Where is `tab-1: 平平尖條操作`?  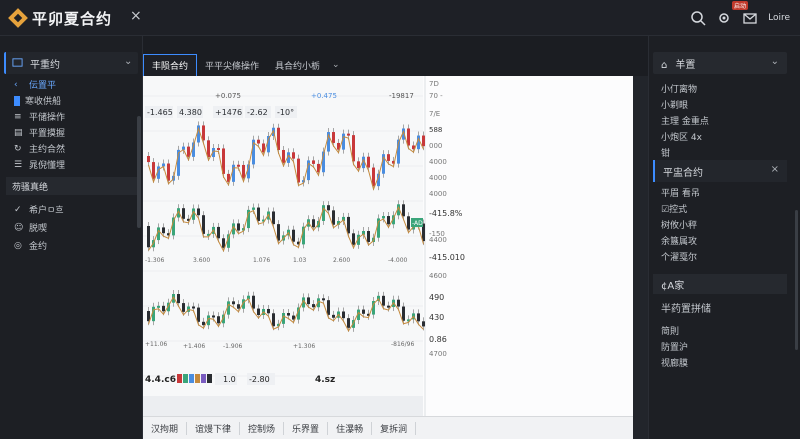
tab-1: 平平尖條操作 is located at coordinates (232, 65).